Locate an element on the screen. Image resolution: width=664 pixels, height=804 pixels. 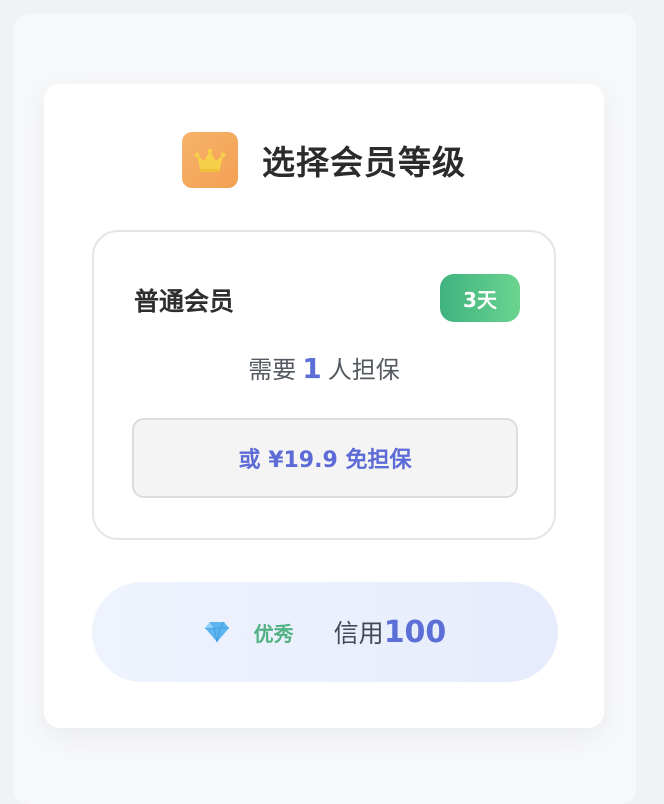
guarantee-prefix: 需要 is located at coordinates (272, 370).